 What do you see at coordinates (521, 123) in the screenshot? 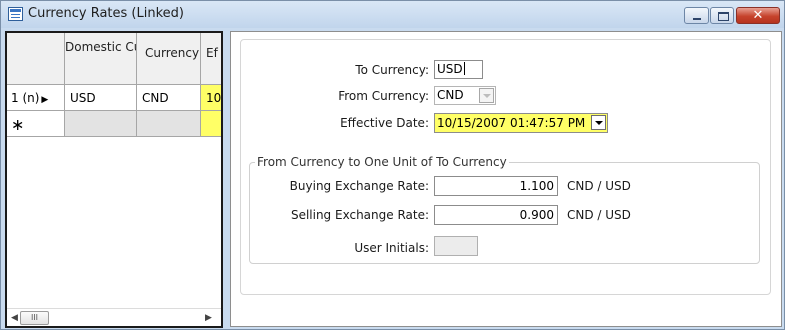
I see `effective-date-picker: 10/15/2007 01:47:57 PM` at bounding box center [521, 123].